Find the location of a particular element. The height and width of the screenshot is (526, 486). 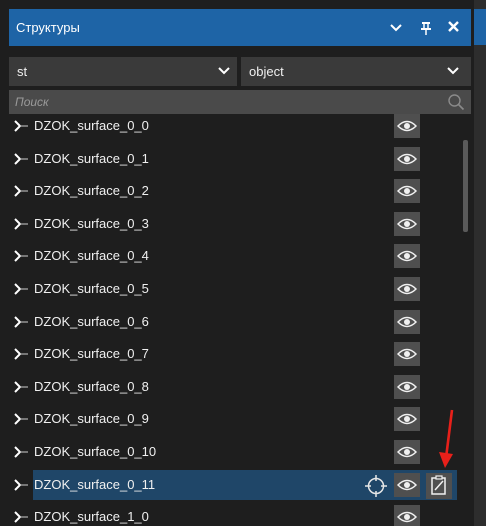

search-placeholder: Поиск is located at coordinates (32, 102).